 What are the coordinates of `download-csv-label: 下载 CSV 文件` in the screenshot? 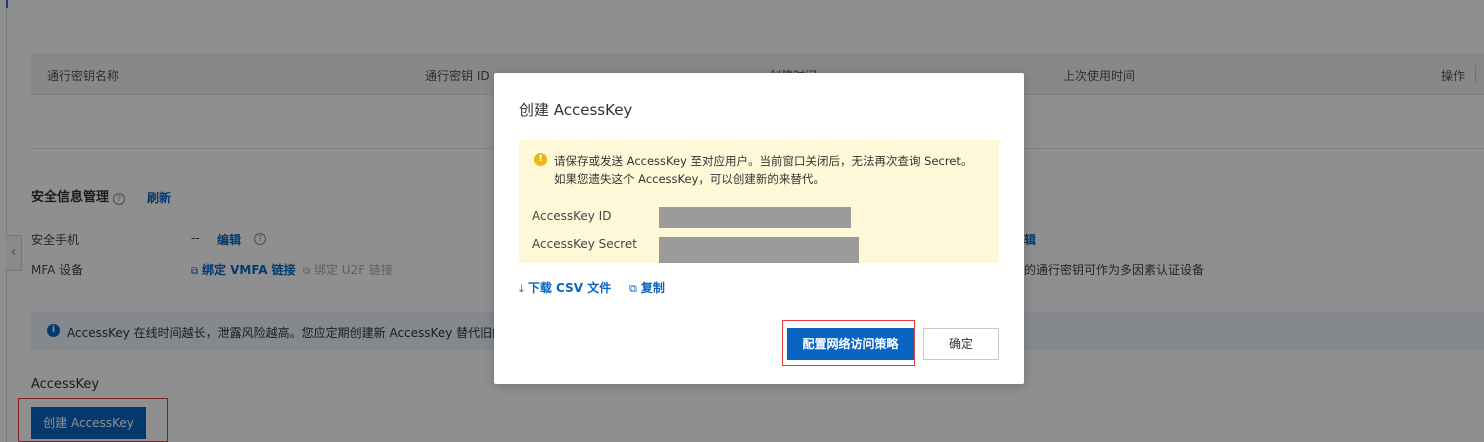 It's located at (569, 288).